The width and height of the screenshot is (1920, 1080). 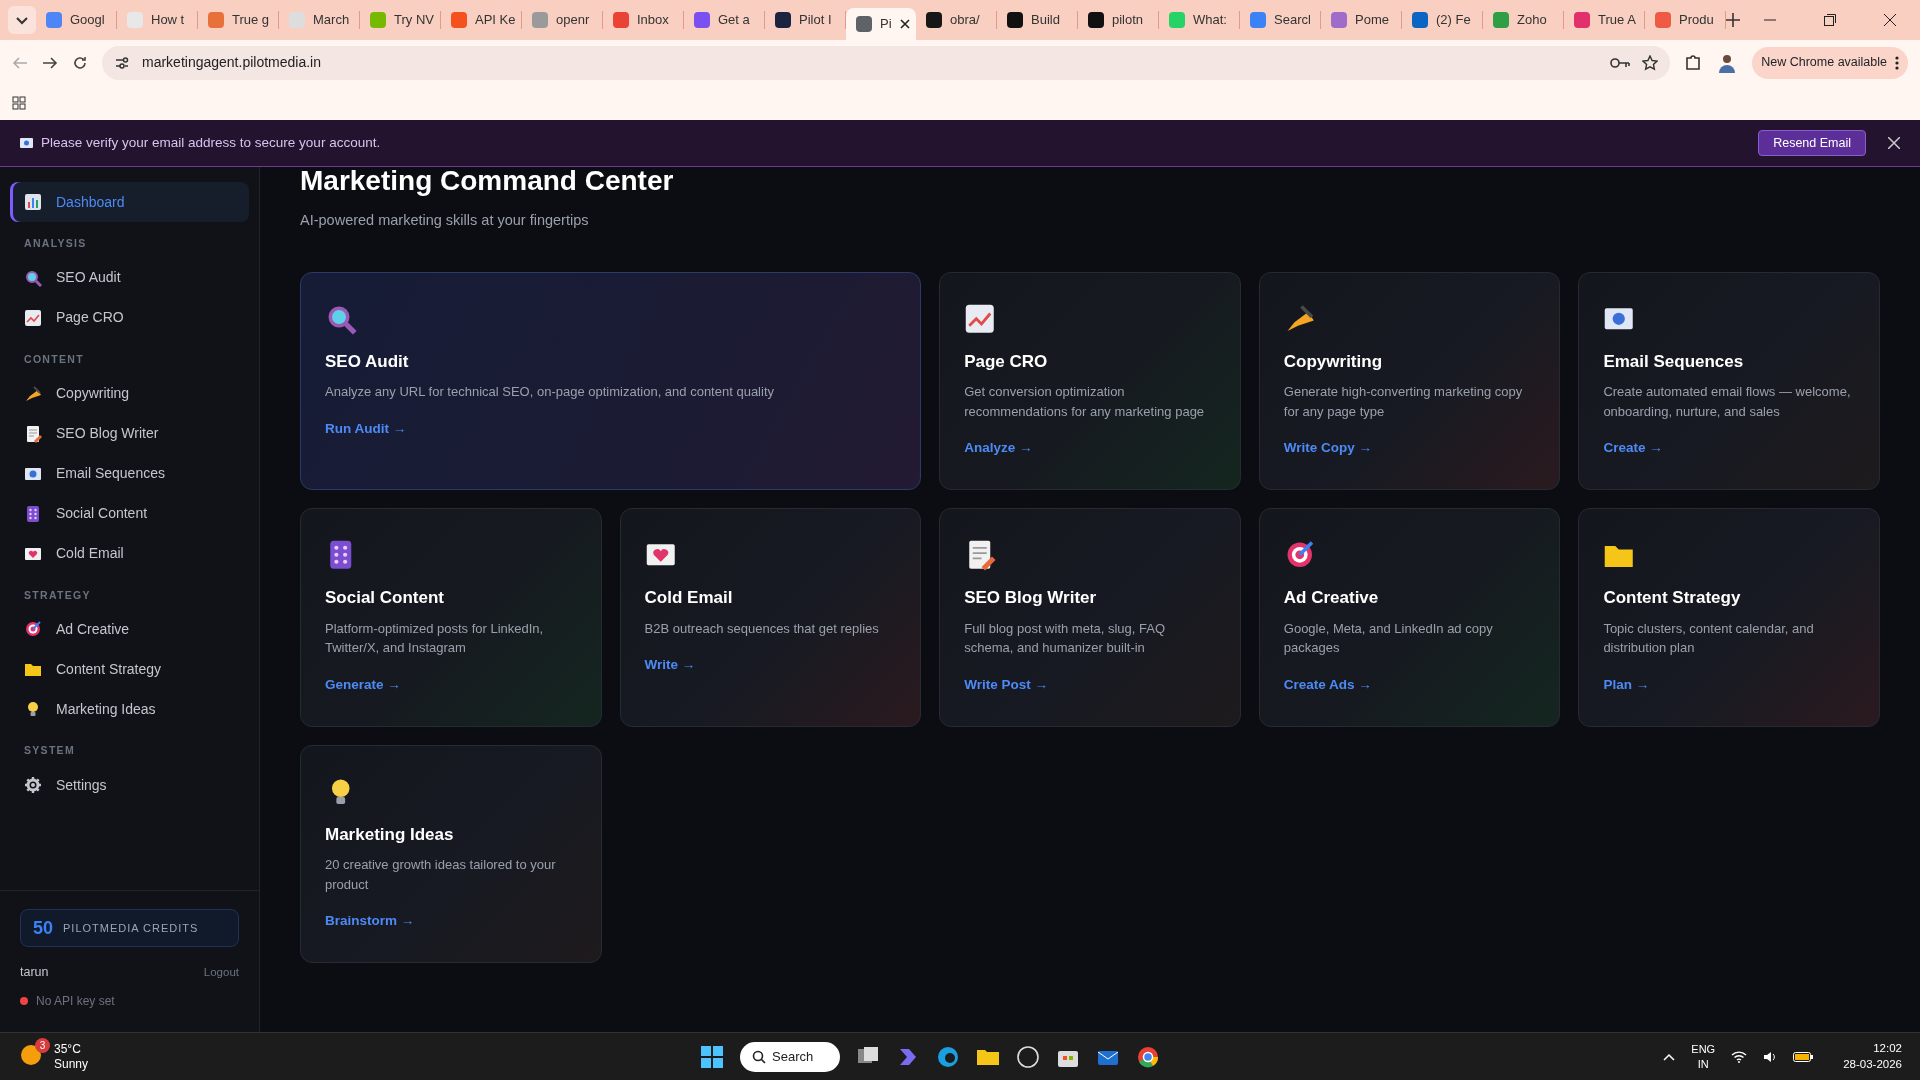 What do you see at coordinates (1199, 20) in the screenshot?
I see `browser-tab: What:` at bounding box center [1199, 20].